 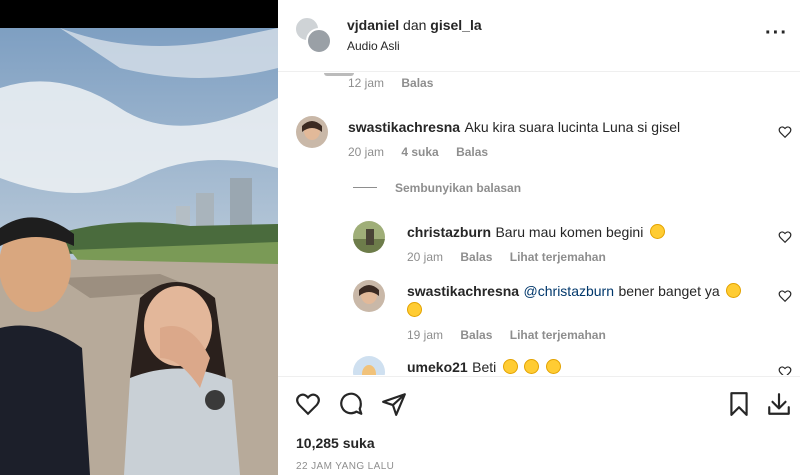 I want to click on download-icon, so click(x=779, y=404).